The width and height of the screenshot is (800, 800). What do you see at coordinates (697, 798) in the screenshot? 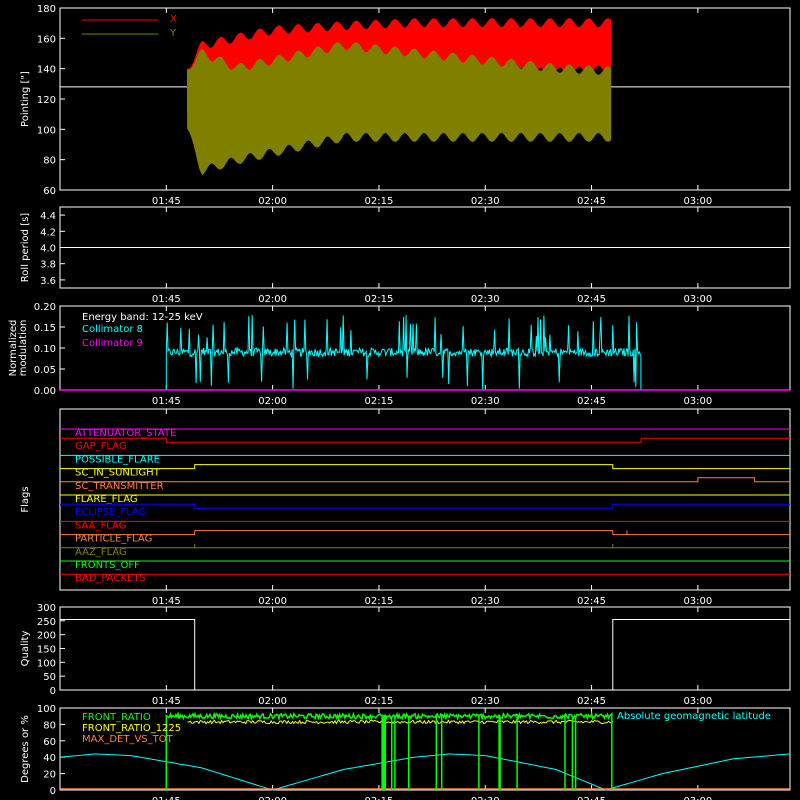
I see `ratios-x-tick-label: 03:00` at bounding box center [697, 798].